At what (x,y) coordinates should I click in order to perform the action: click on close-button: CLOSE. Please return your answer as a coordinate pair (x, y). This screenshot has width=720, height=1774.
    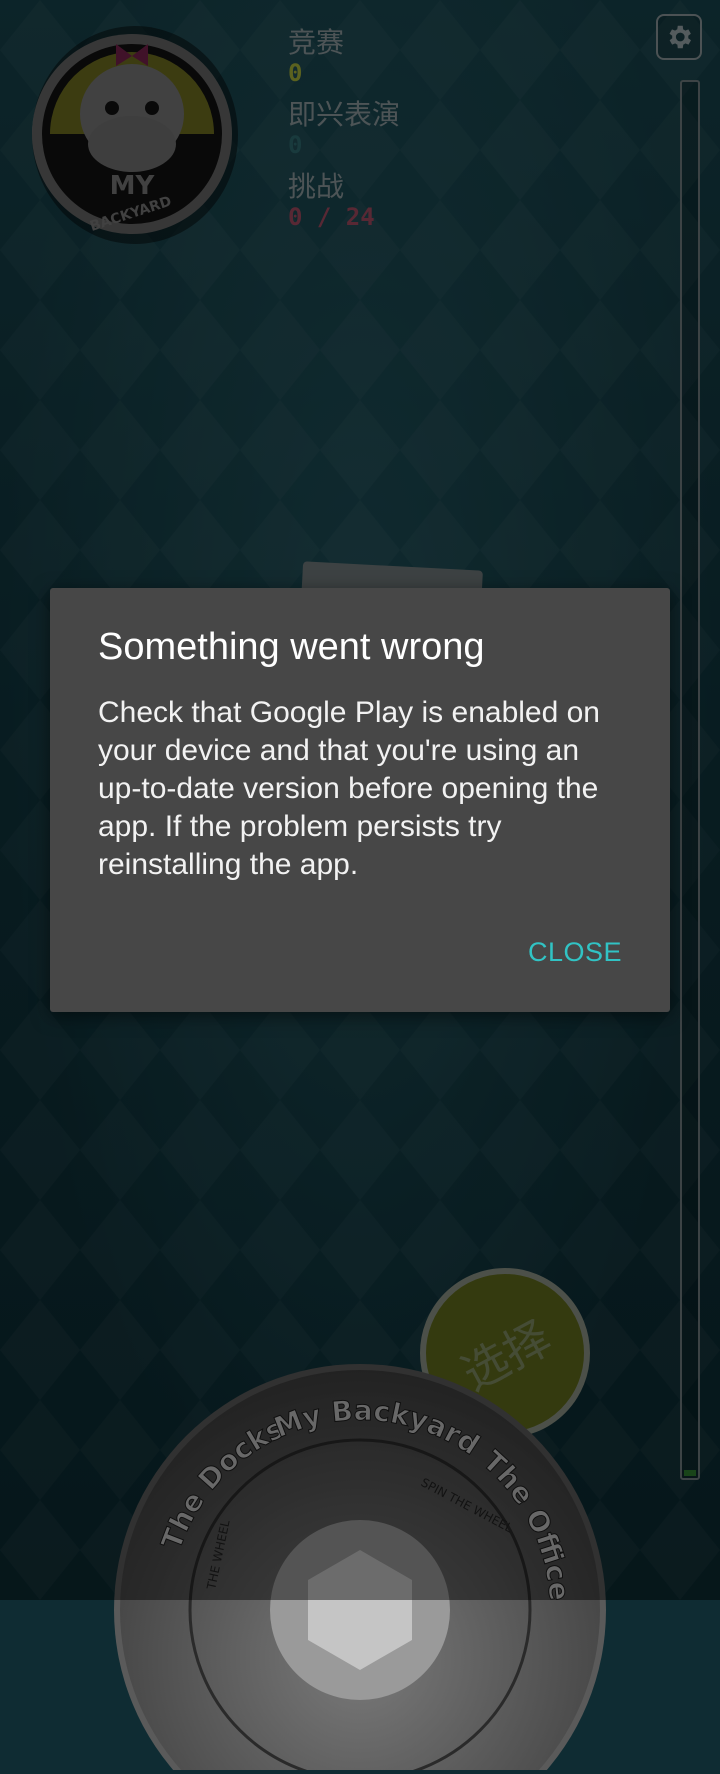
    Looking at the image, I should click on (575, 952).